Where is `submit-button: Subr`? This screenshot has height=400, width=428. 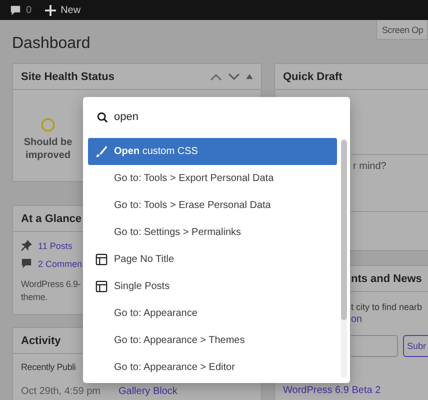 submit-button: Subr is located at coordinates (415, 346).